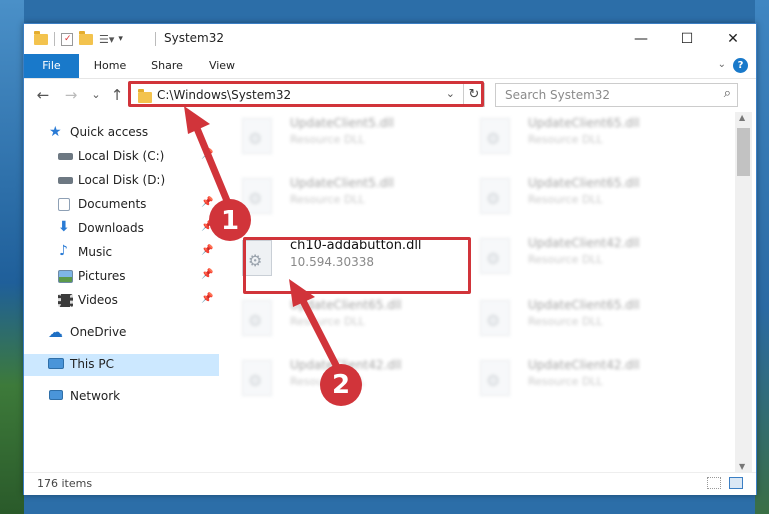  I want to click on back-button: ←, so click(43, 95).